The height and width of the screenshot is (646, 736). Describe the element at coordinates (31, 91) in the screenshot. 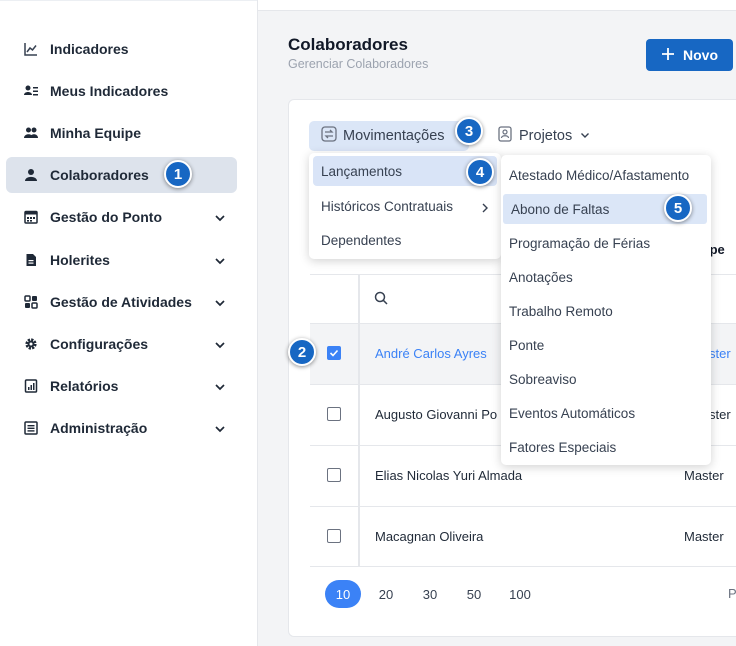

I see `user-list-icon` at that location.